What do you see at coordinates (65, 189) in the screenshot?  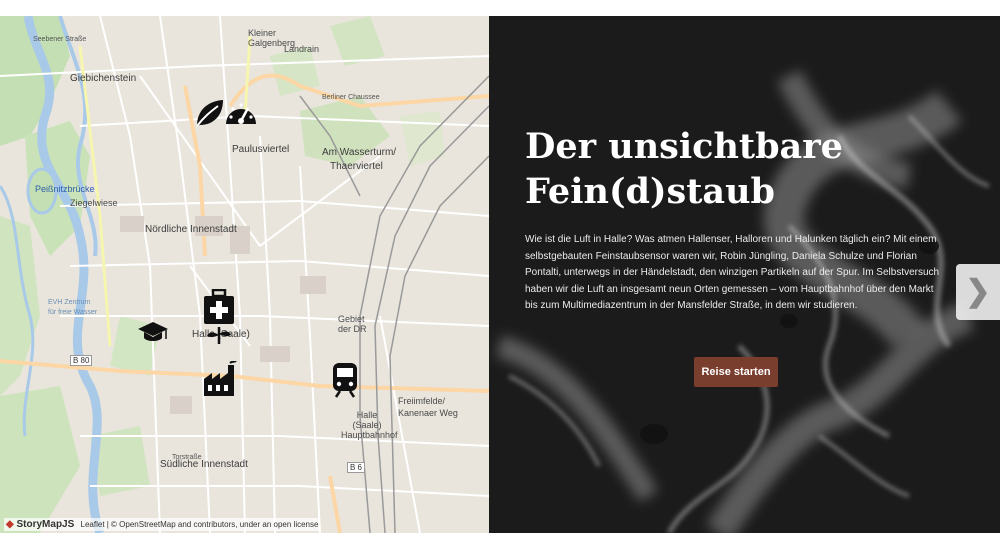 I see `street-peissnitzbruecke: Peißnitzbrücke` at bounding box center [65, 189].